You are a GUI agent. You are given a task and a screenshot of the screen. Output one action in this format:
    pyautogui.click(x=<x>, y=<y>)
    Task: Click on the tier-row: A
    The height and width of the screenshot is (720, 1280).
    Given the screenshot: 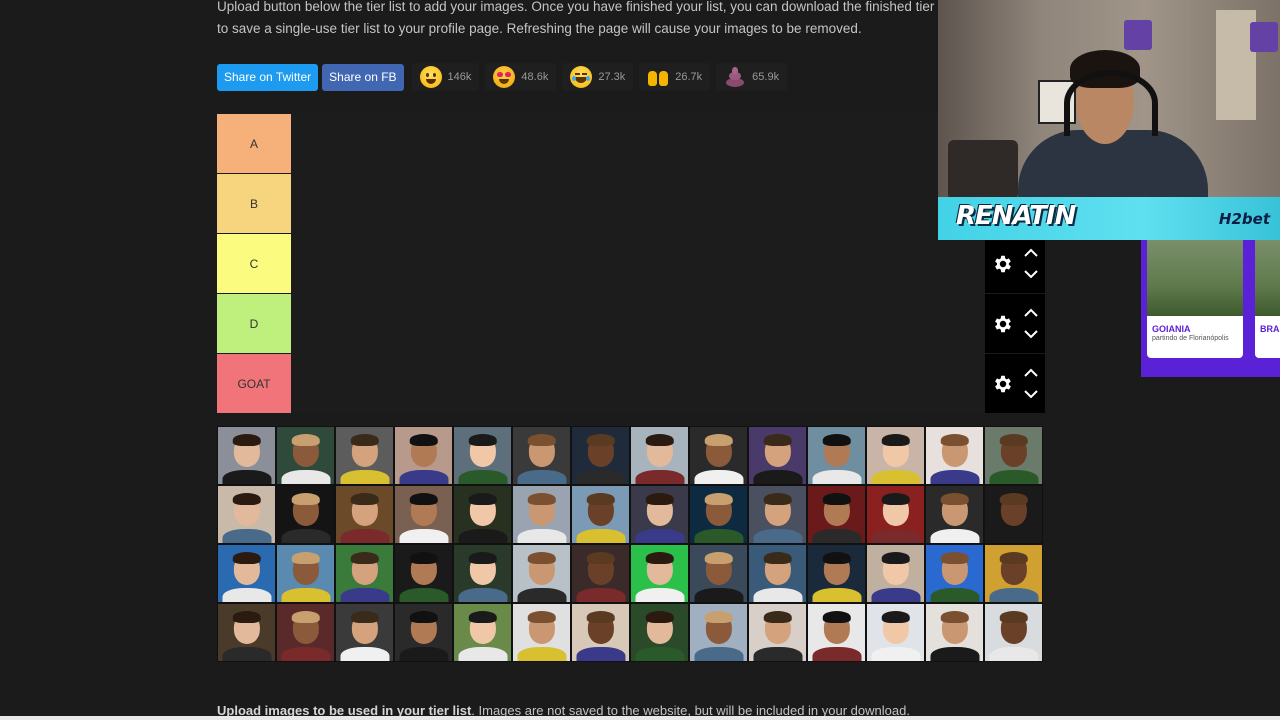 What is the action you would take?
    pyautogui.click(x=631, y=144)
    